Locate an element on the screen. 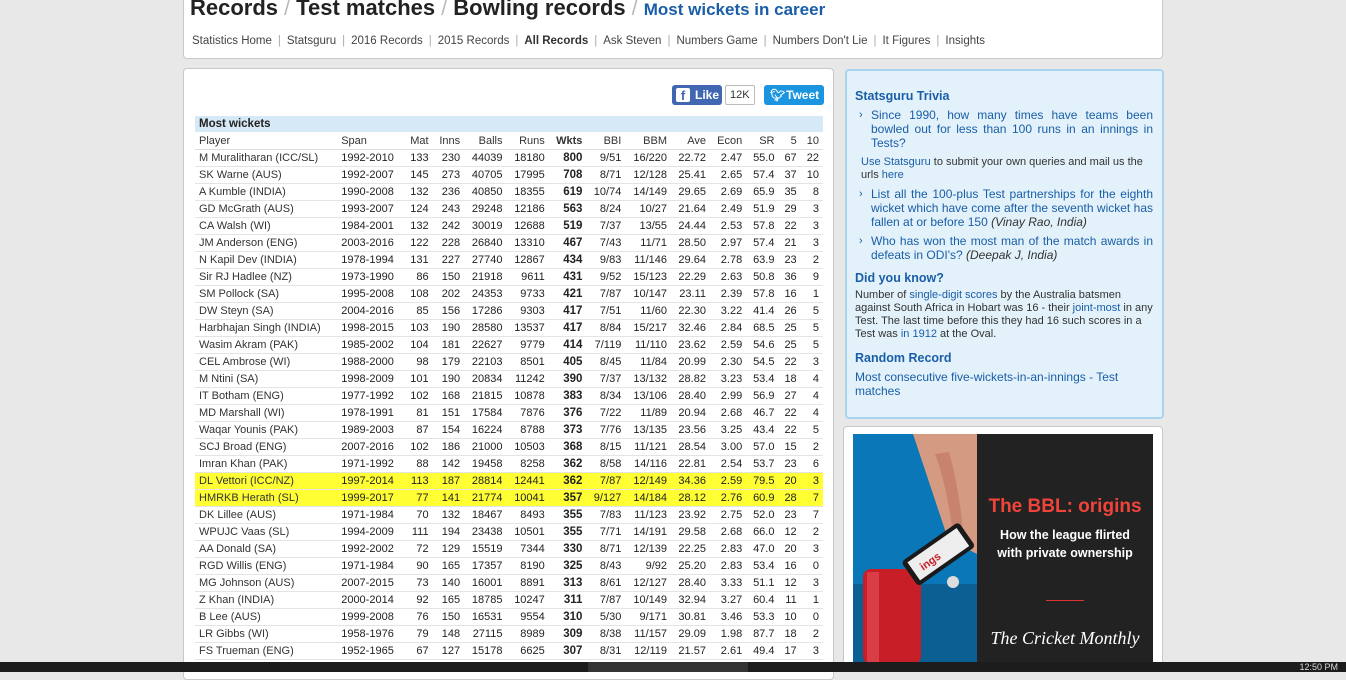  player-name-link: A Kumble (INDIA) is located at coordinates (266, 192).